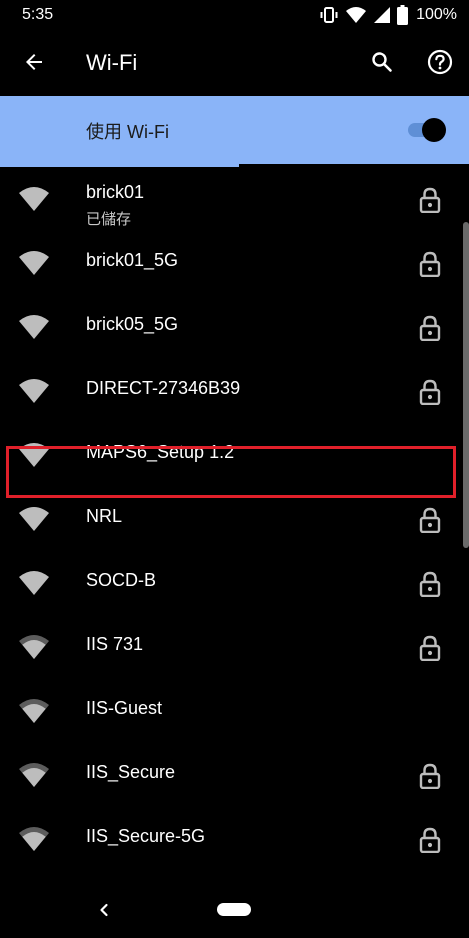 The height and width of the screenshot is (938, 469). What do you see at coordinates (234, 262) in the screenshot?
I see `network-row: brick01_5G` at bounding box center [234, 262].